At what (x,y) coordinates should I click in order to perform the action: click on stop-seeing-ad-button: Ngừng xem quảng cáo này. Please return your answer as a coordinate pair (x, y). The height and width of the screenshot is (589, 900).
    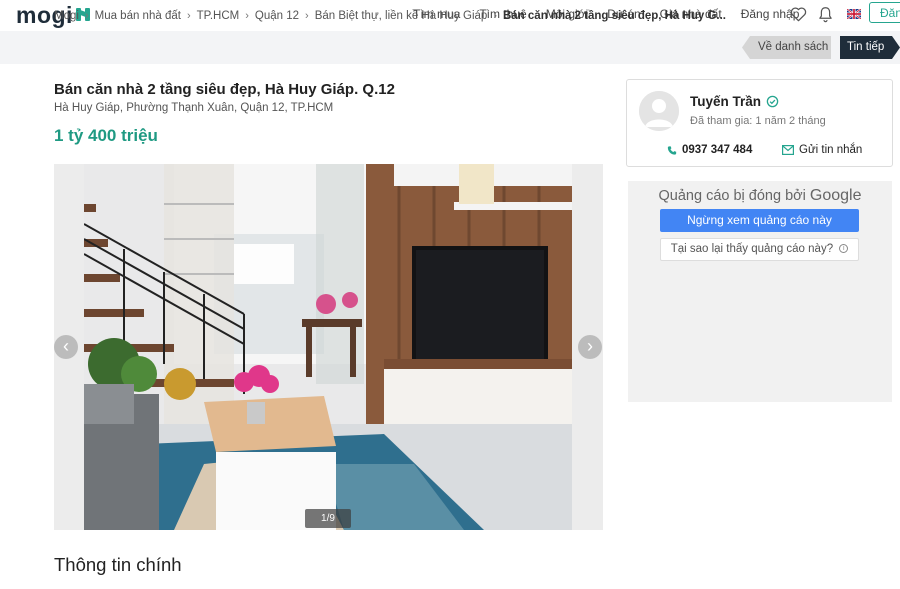
    Looking at the image, I should click on (759, 220).